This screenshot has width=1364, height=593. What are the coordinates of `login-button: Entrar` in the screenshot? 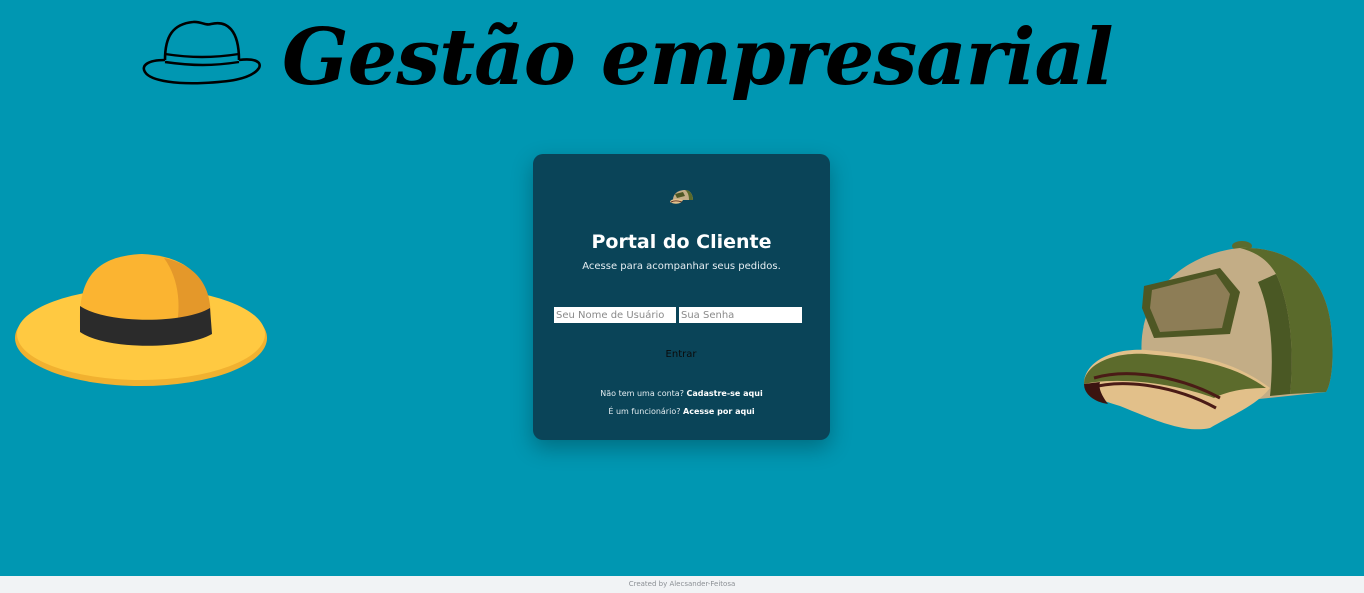 It's located at (681, 355).